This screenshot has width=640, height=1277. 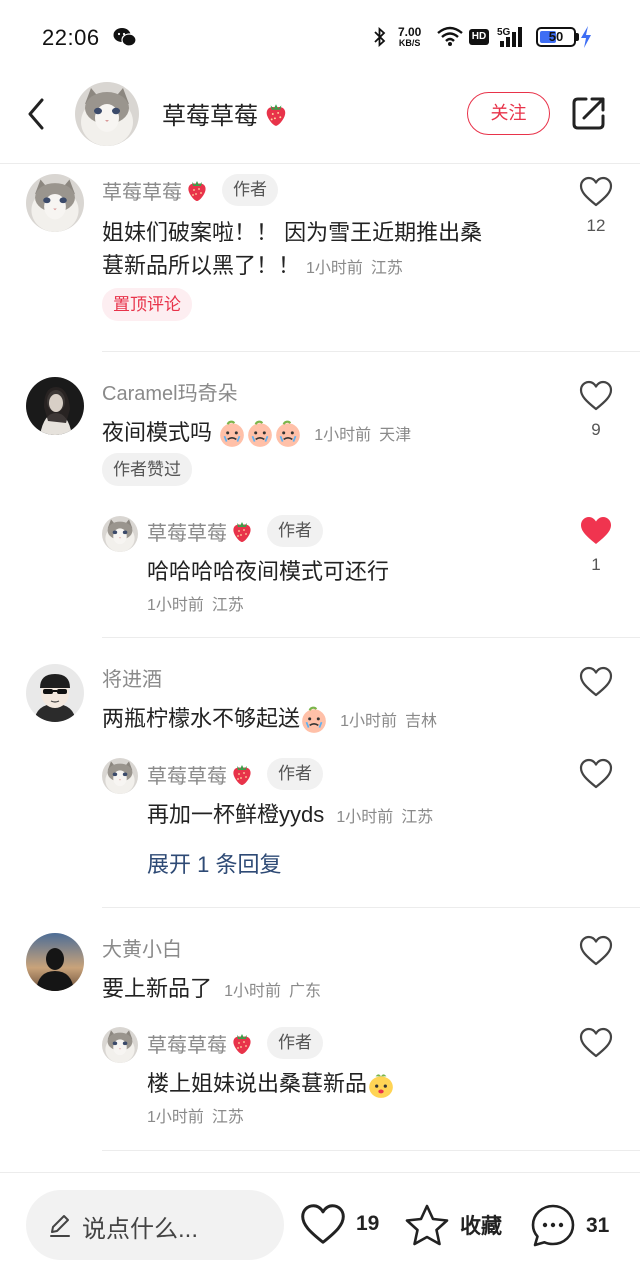 I want to click on status-bar: 22:06 7.00 KB/S HD 5G 50, so click(x=320, y=38).